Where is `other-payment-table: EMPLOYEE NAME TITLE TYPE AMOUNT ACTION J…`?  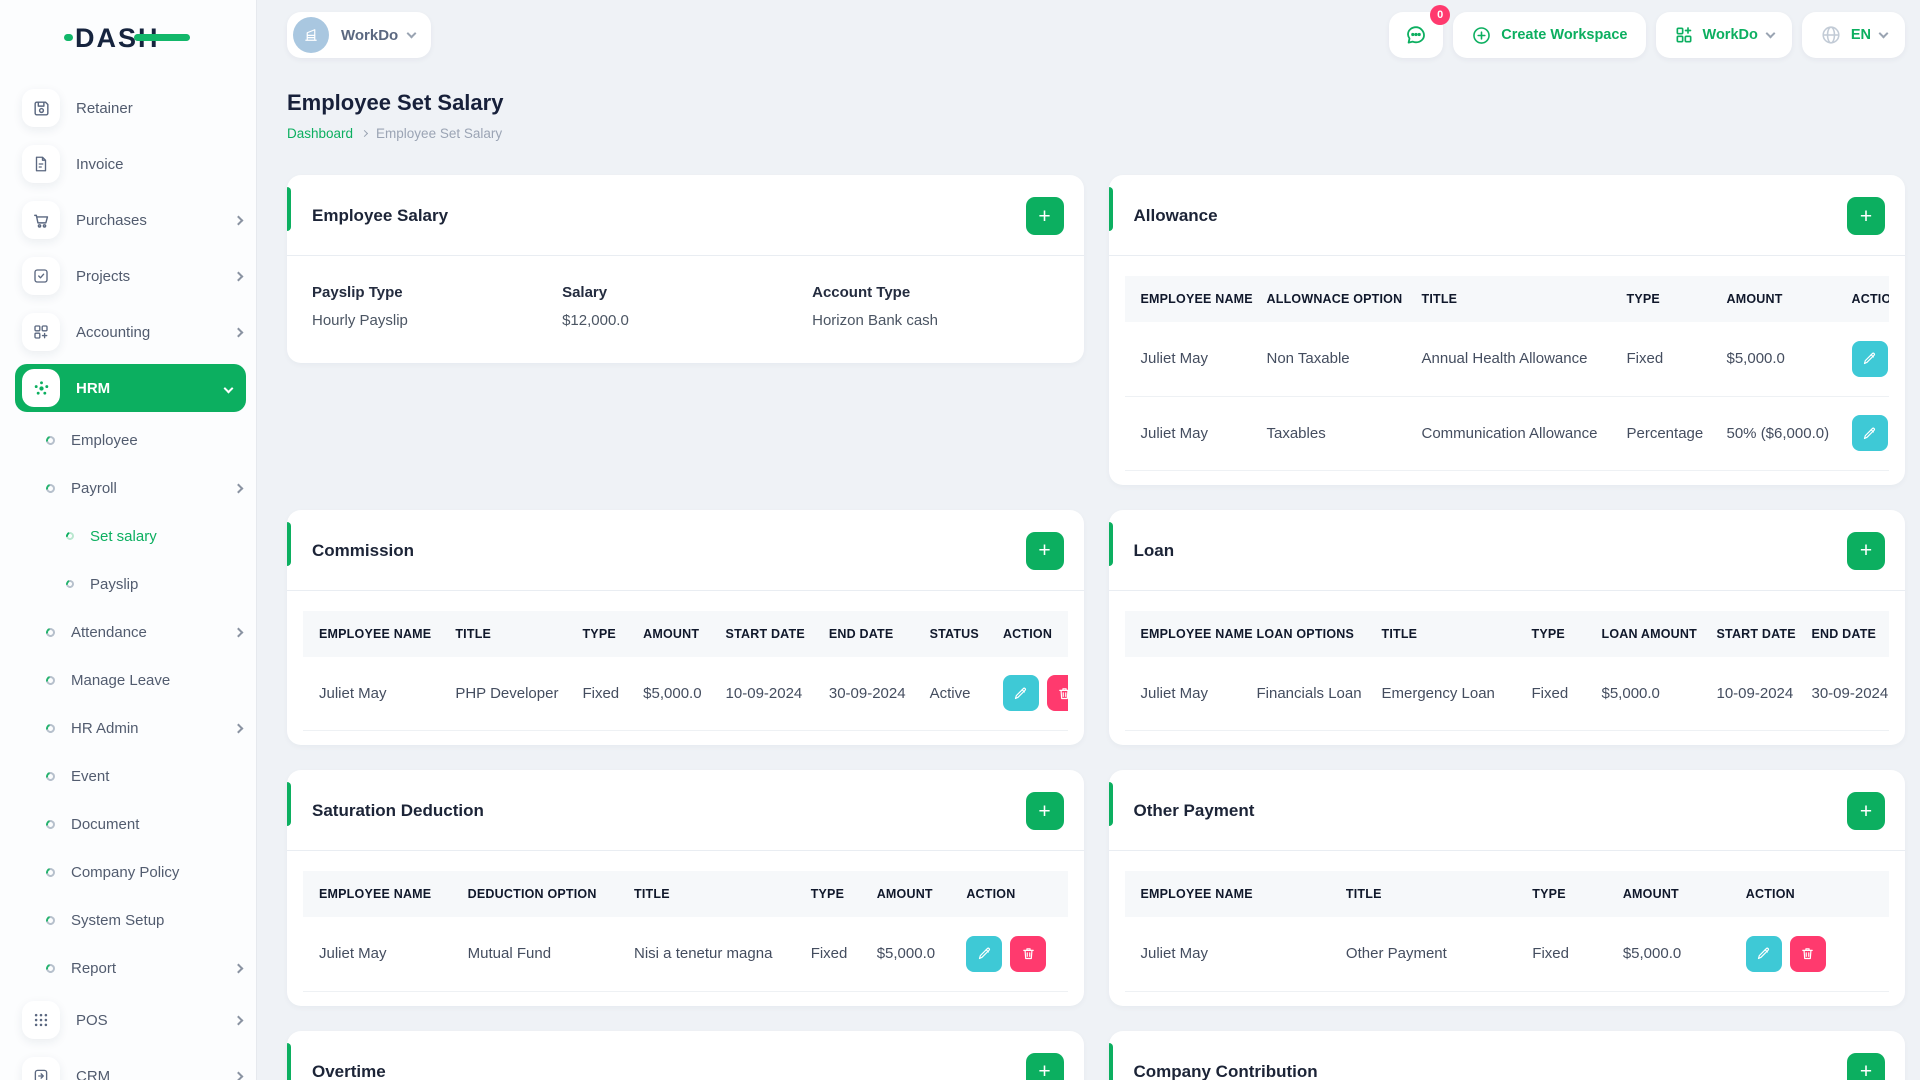 other-payment-table: EMPLOYEE NAME TITLE TYPE AMOUNT ACTION J… is located at coordinates (1506, 931).